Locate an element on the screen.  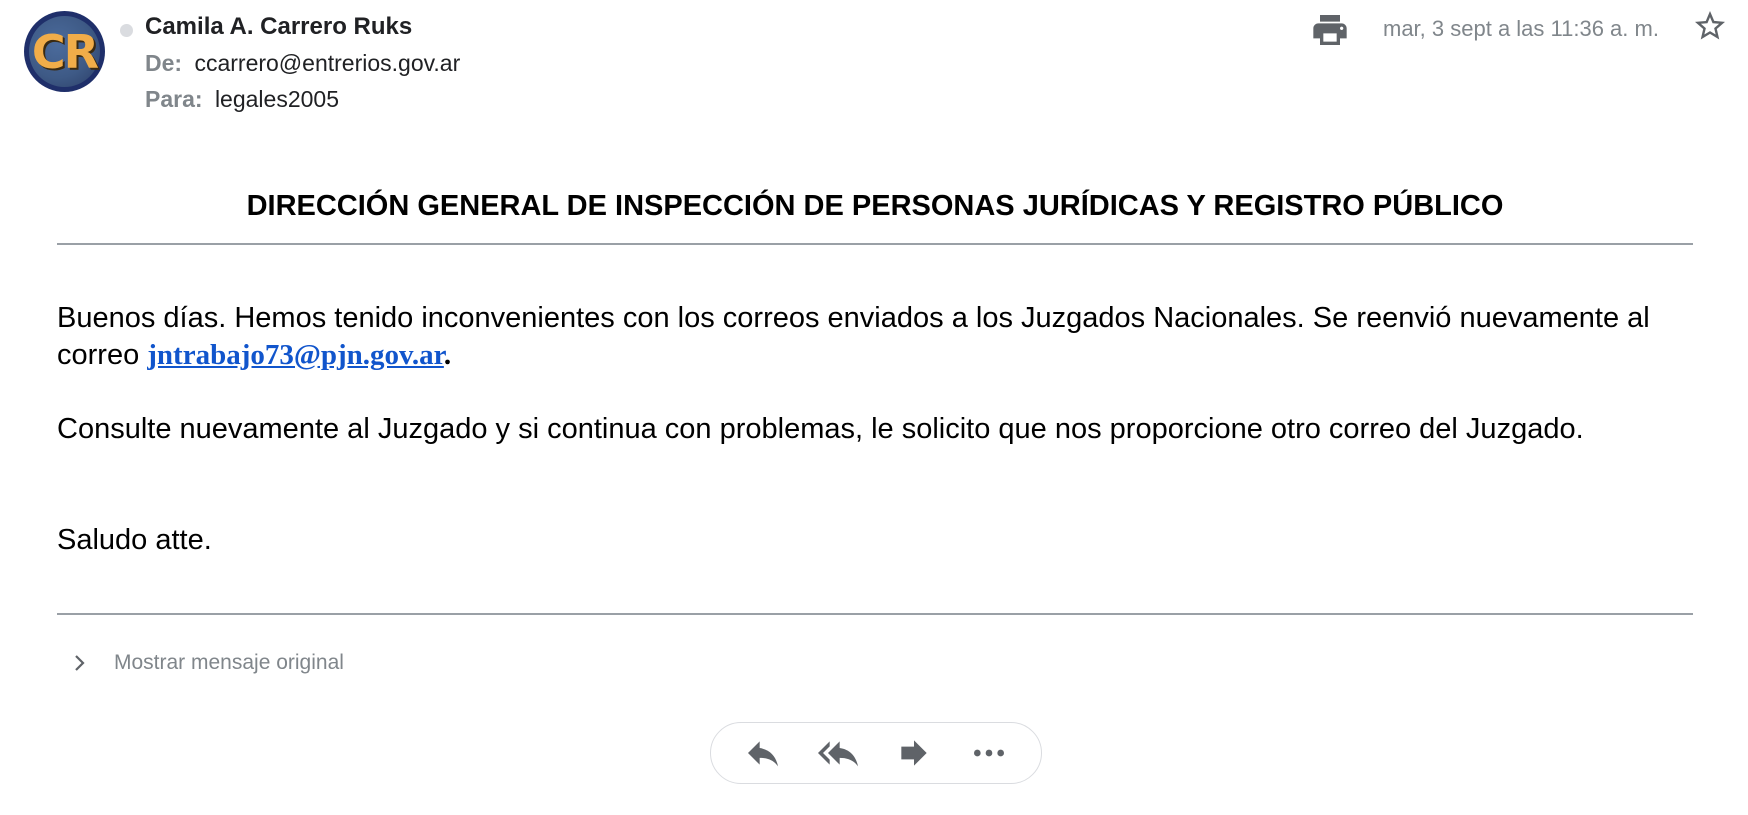
more-options-button is located at coordinates (989, 753).